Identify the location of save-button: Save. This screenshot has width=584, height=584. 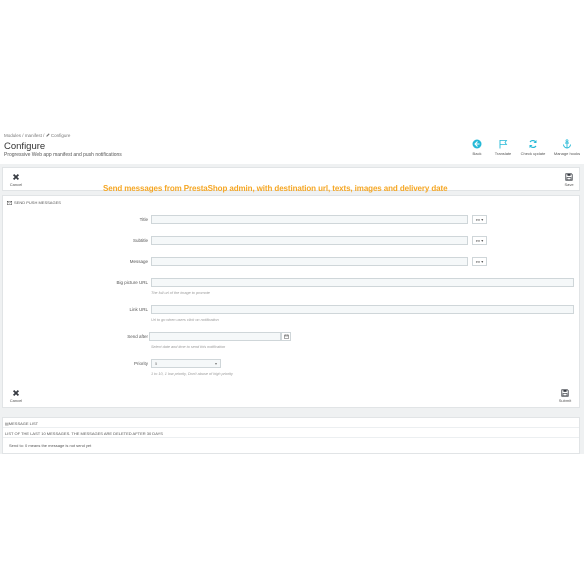
(569, 180).